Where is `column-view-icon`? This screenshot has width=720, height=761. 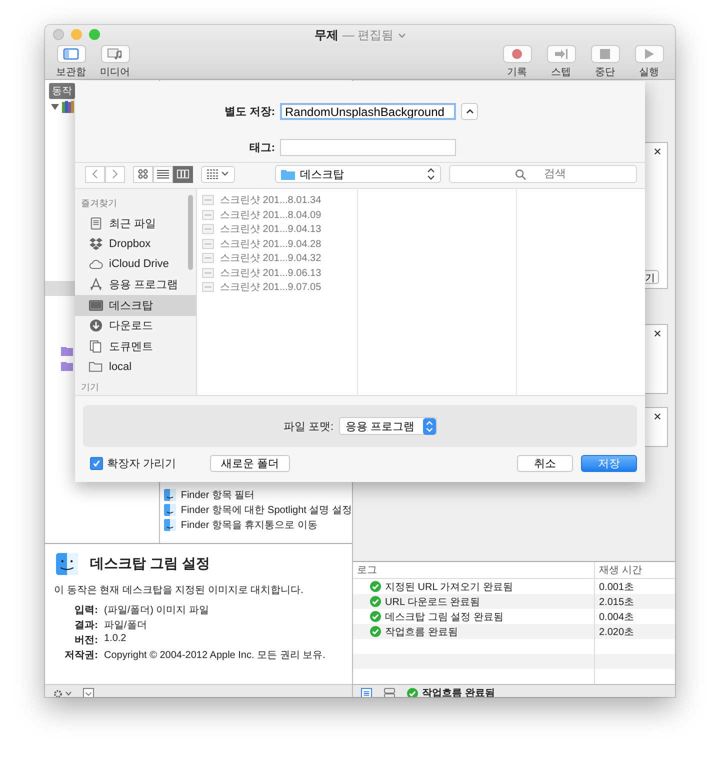 column-view-icon is located at coordinates (183, 174).